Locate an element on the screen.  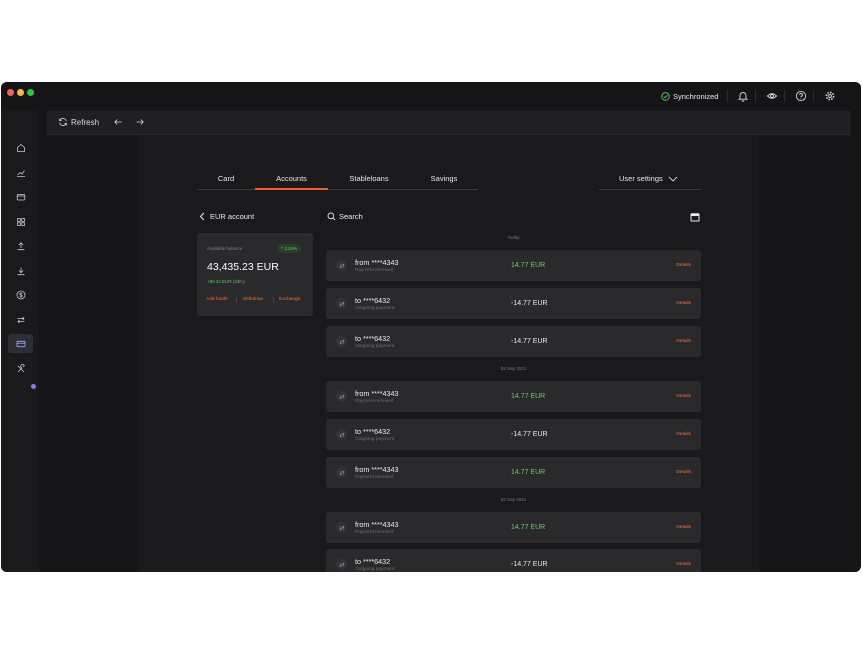
sidebar-item-home is located at coordinates (20, 147).